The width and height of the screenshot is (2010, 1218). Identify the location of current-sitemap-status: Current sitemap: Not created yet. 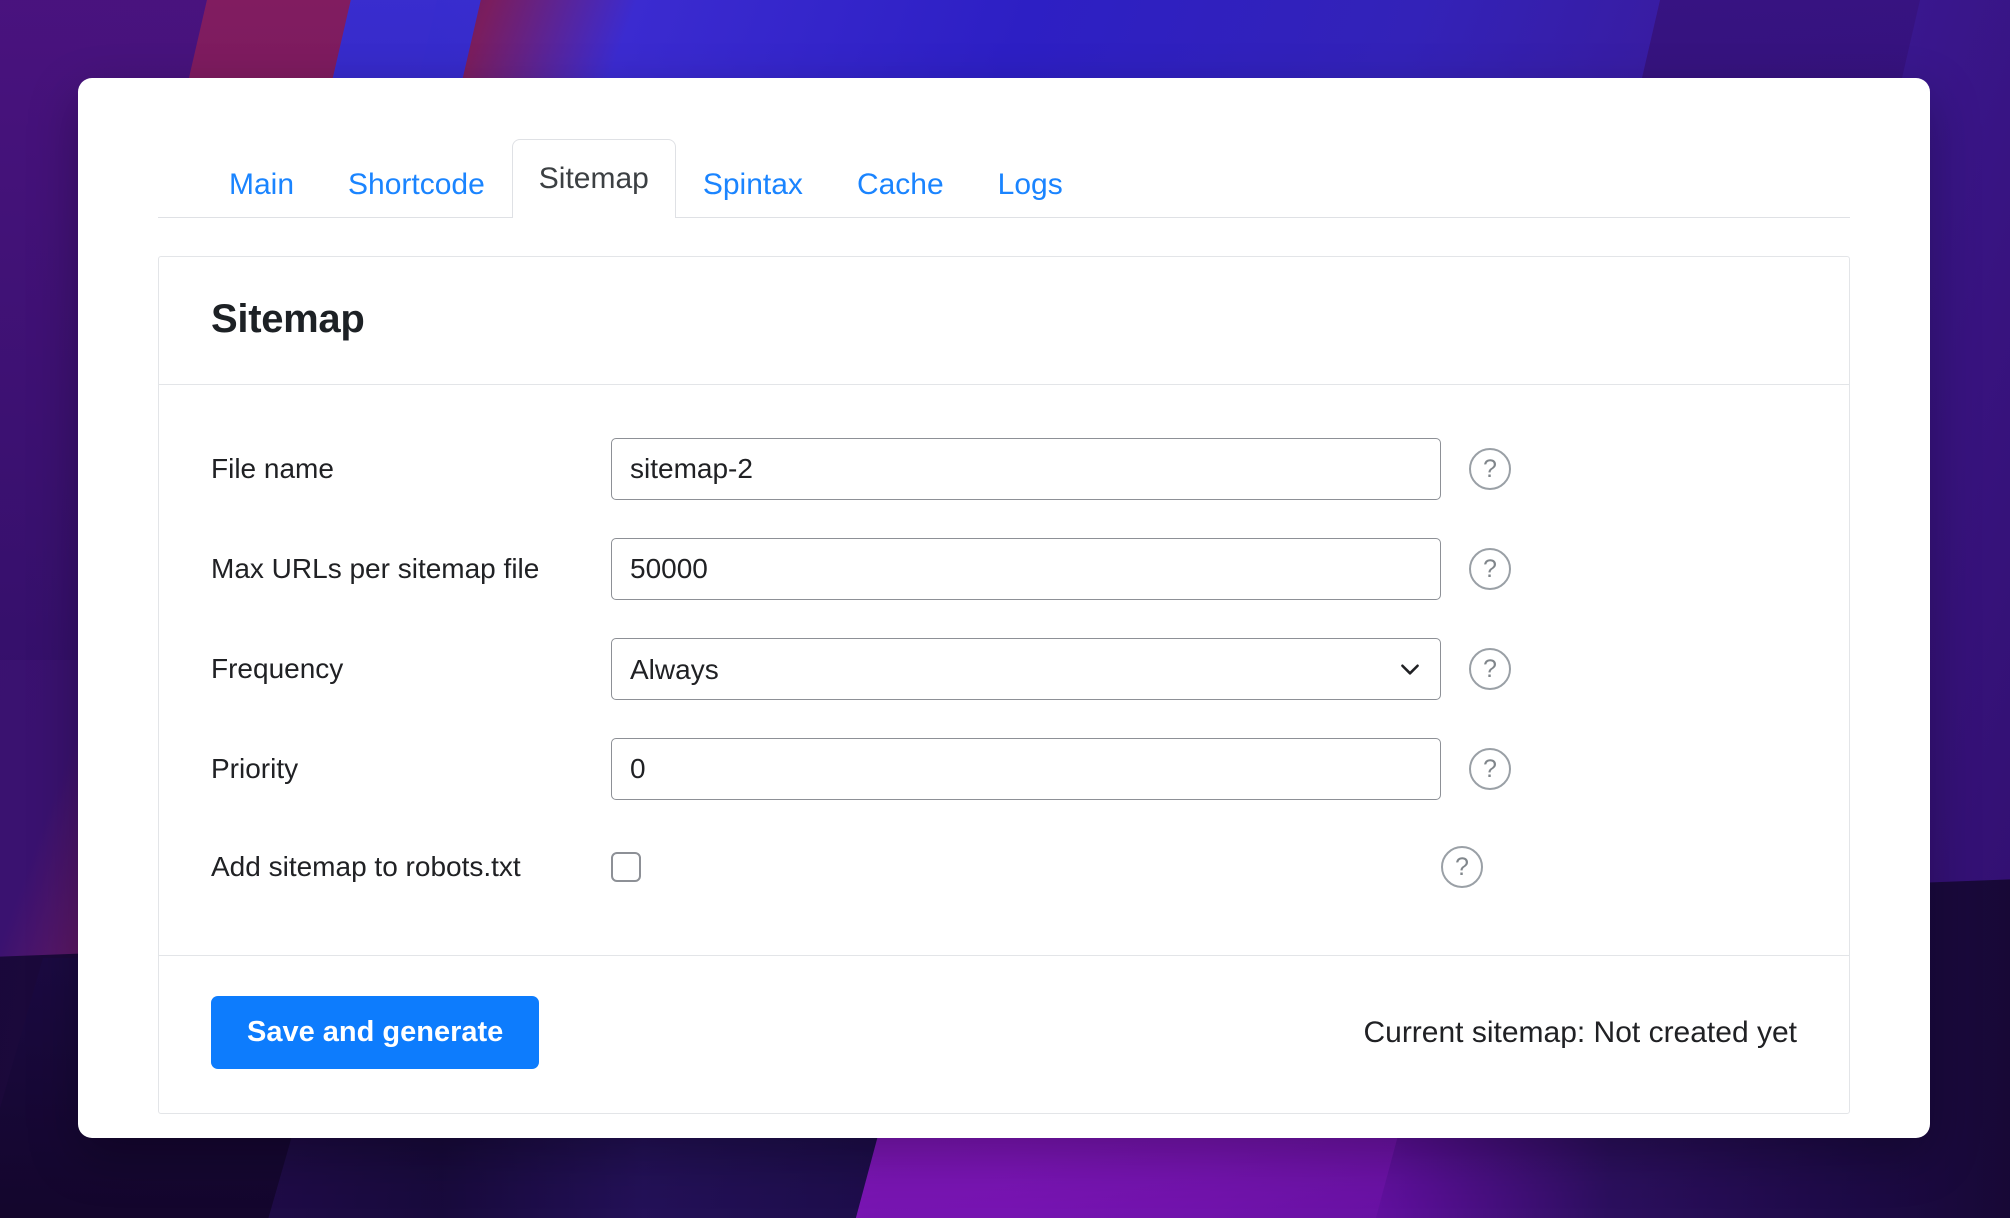
(1580, 1032).